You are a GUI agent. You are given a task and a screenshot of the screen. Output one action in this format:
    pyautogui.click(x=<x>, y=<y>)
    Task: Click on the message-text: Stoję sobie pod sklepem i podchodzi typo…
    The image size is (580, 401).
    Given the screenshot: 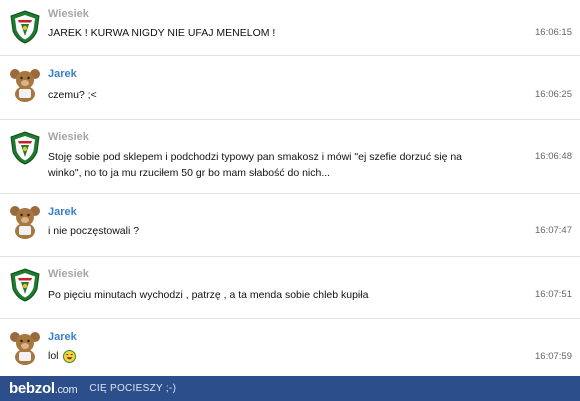 What is the action you would take?
    pyautogui.click(x=283, y=165)
    